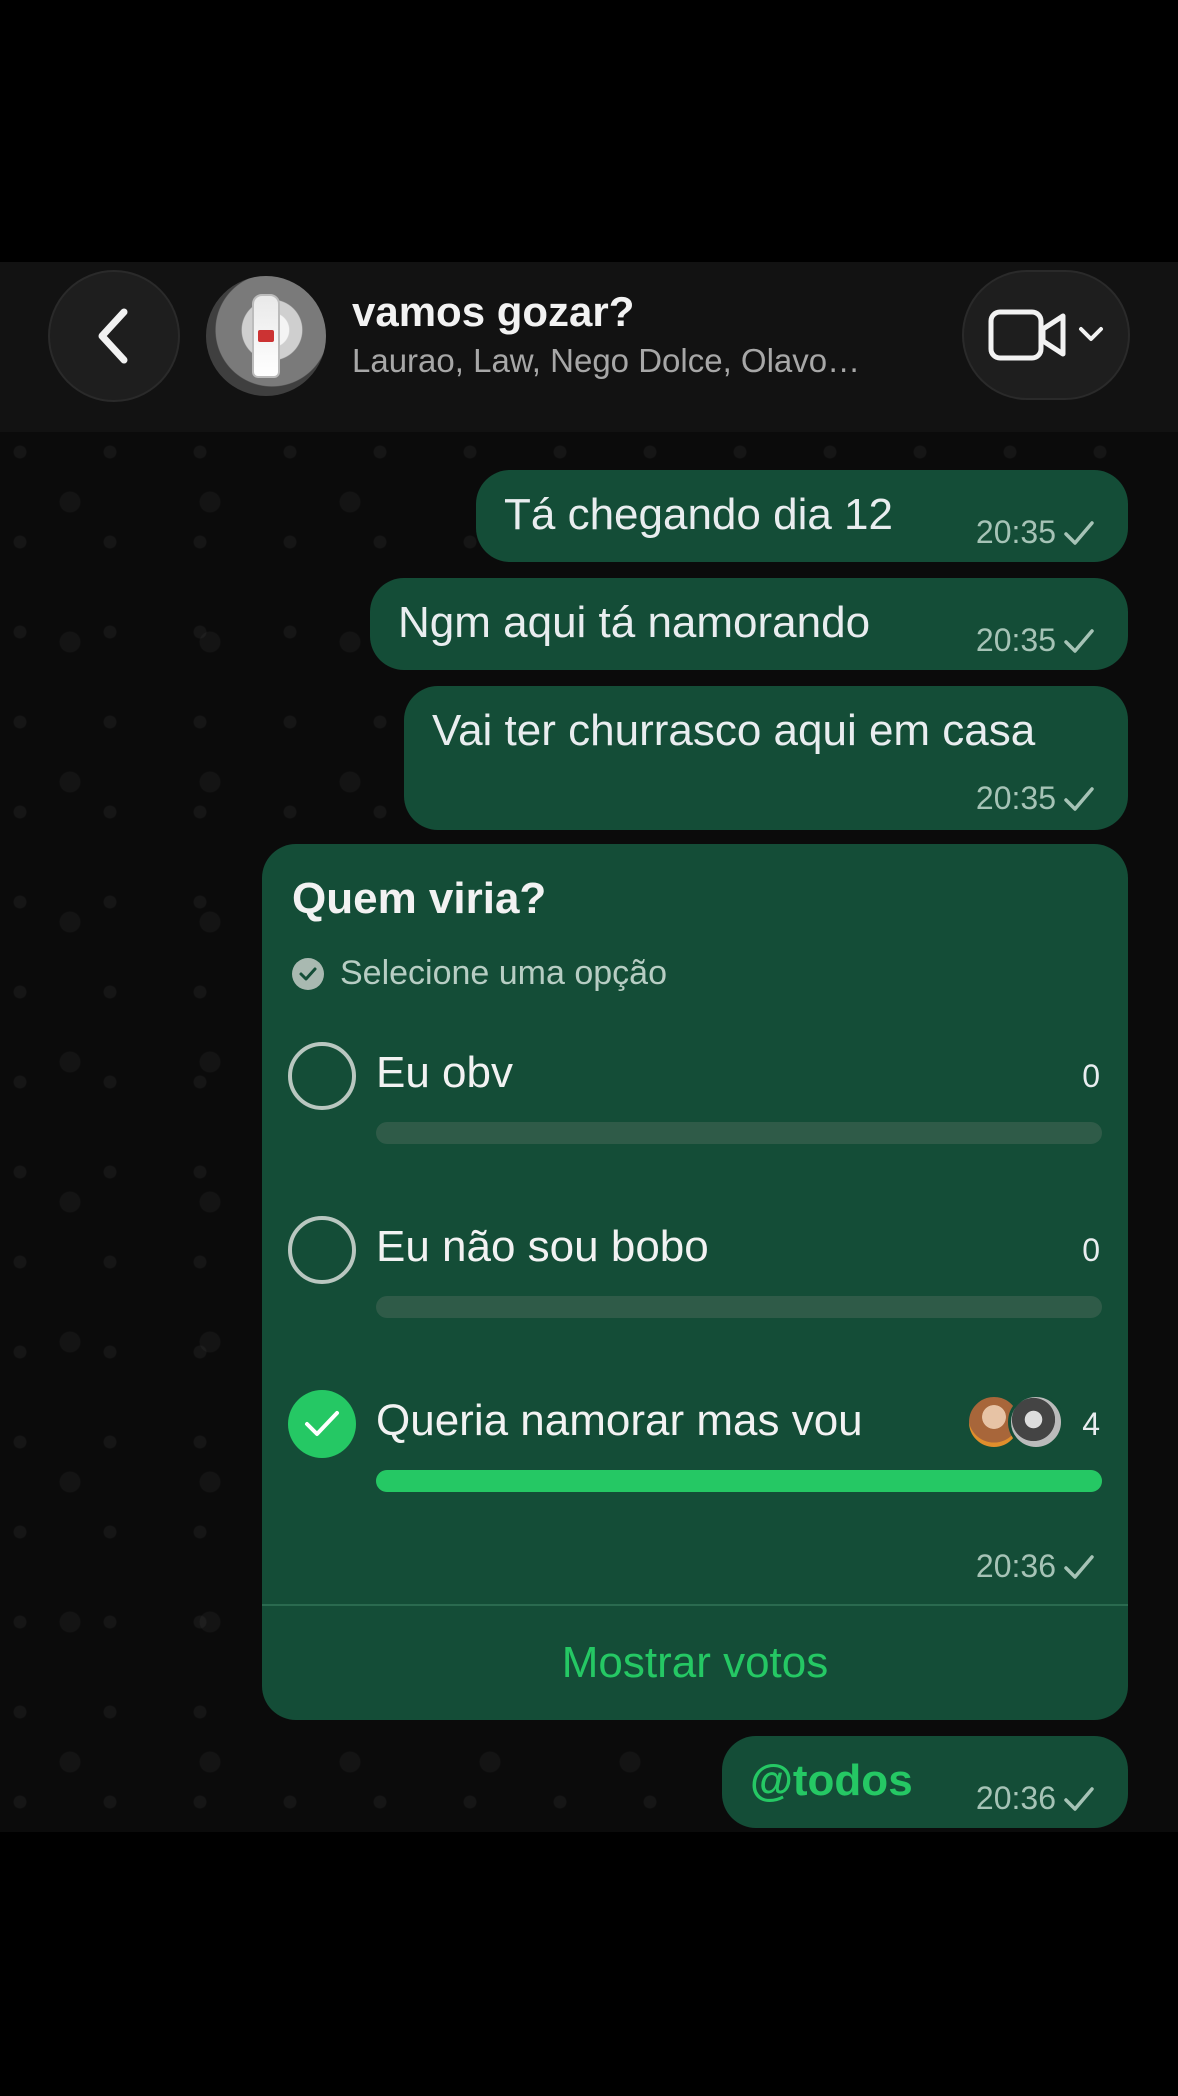  Describe the element at coordinates (1015, 1566) in the screenshot. I see `poll-time: 20:36` at that location.